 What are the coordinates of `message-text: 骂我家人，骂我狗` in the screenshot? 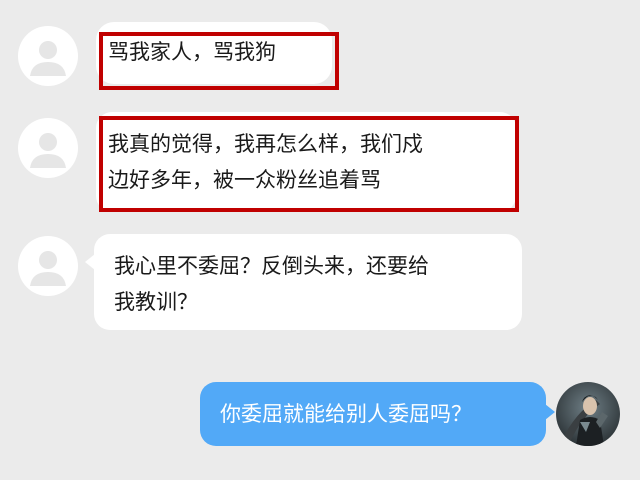 It's located at (192, 52).